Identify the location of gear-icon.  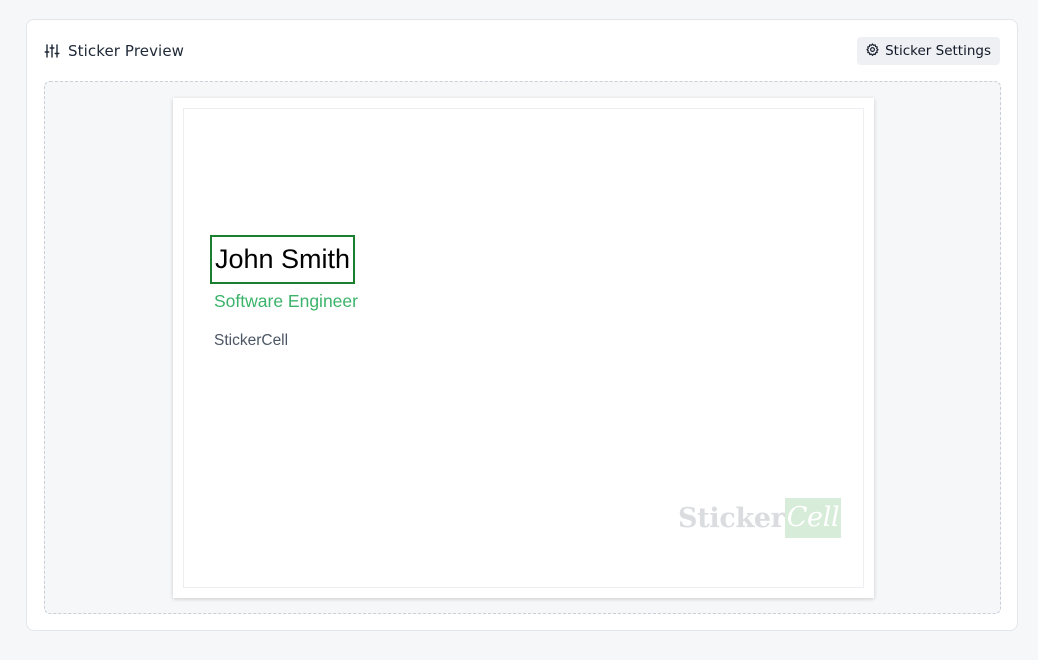
(872, 51).